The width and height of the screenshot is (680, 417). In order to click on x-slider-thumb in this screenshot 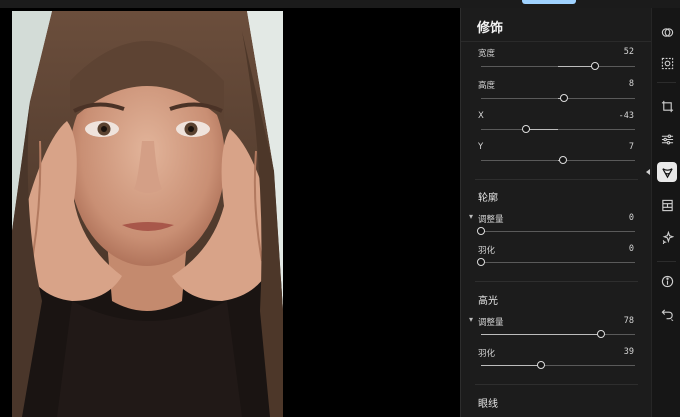, I will do `click(525, 129)`.